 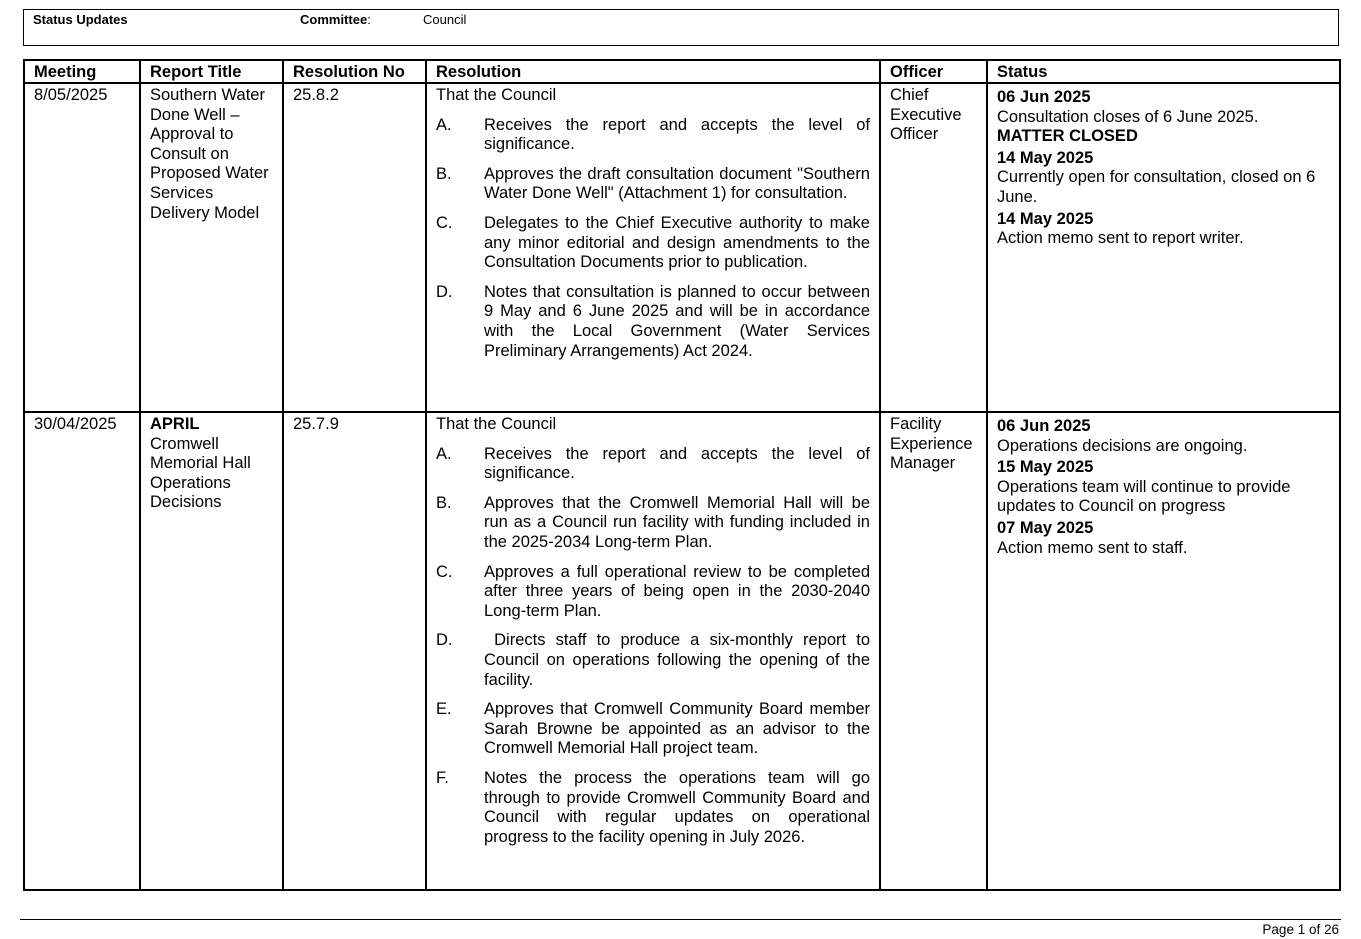 I want to click on column-header-resolution-no: Resolution No, so click(x=354, y=71).